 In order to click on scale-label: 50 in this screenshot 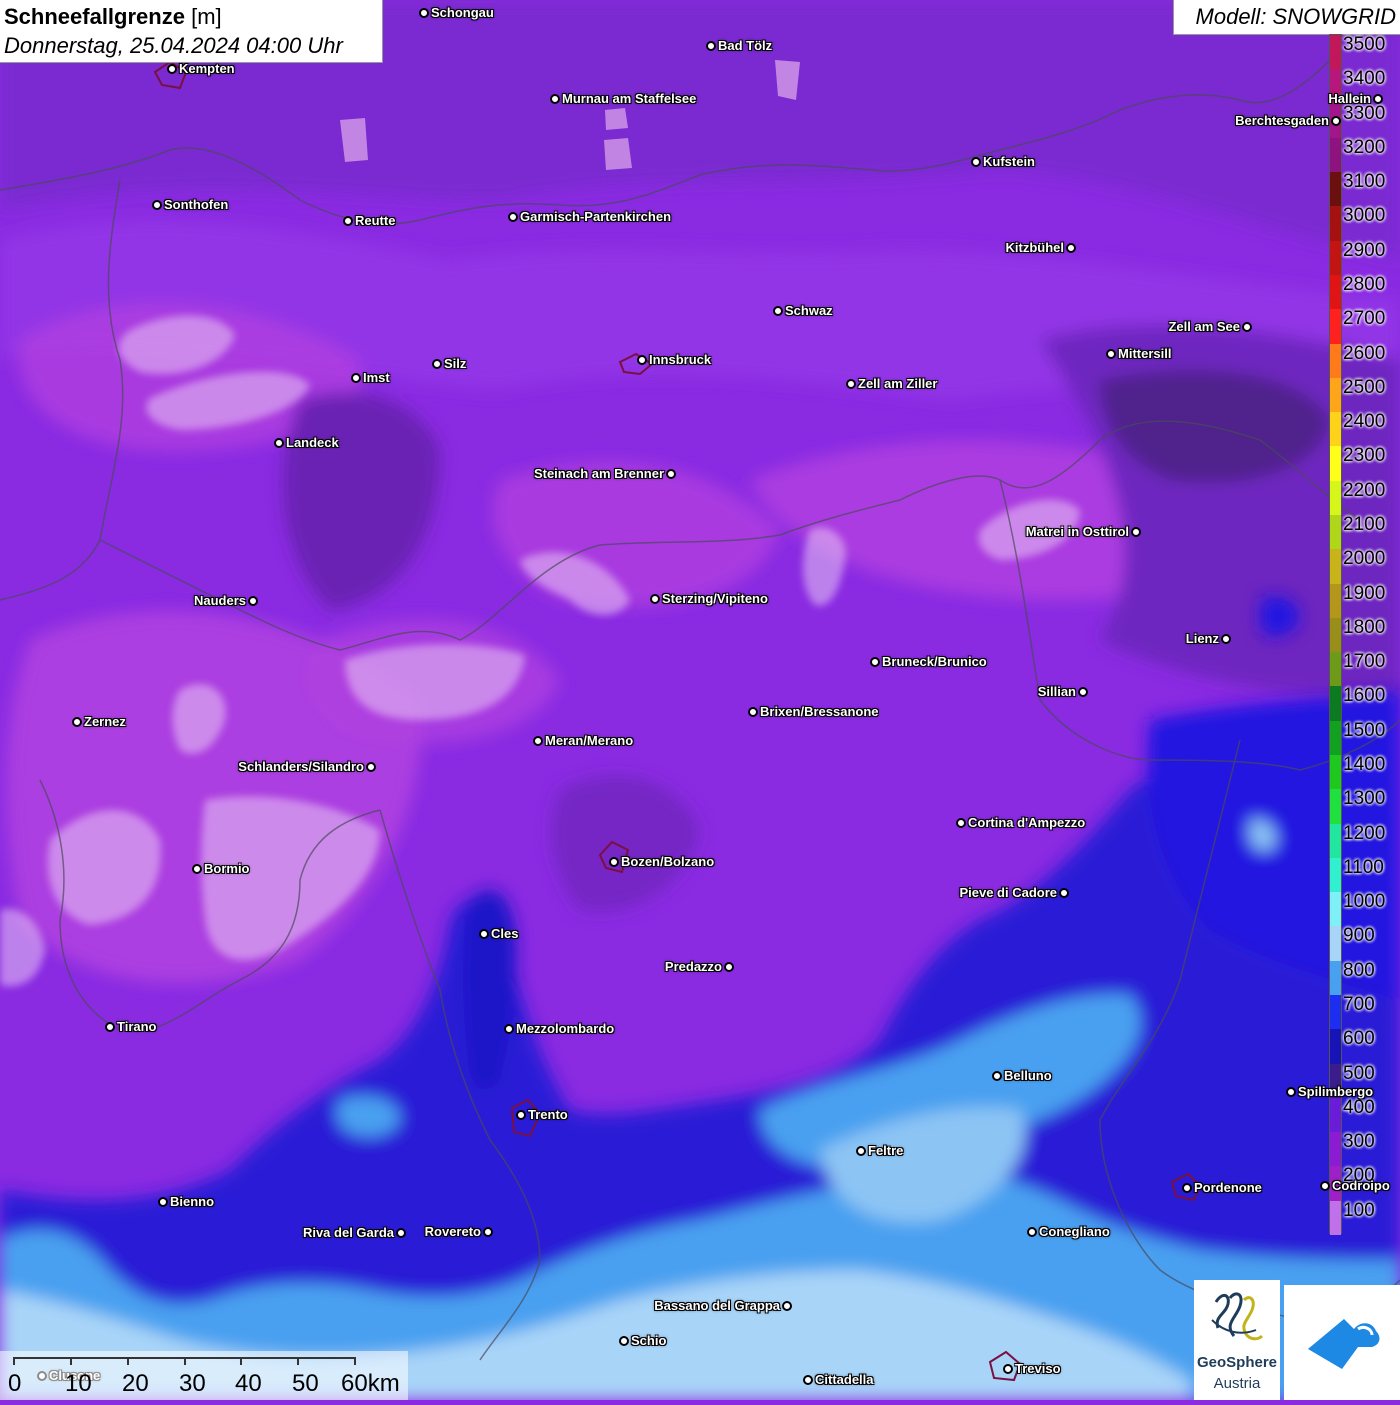, I will do `click(305, 1383)`.